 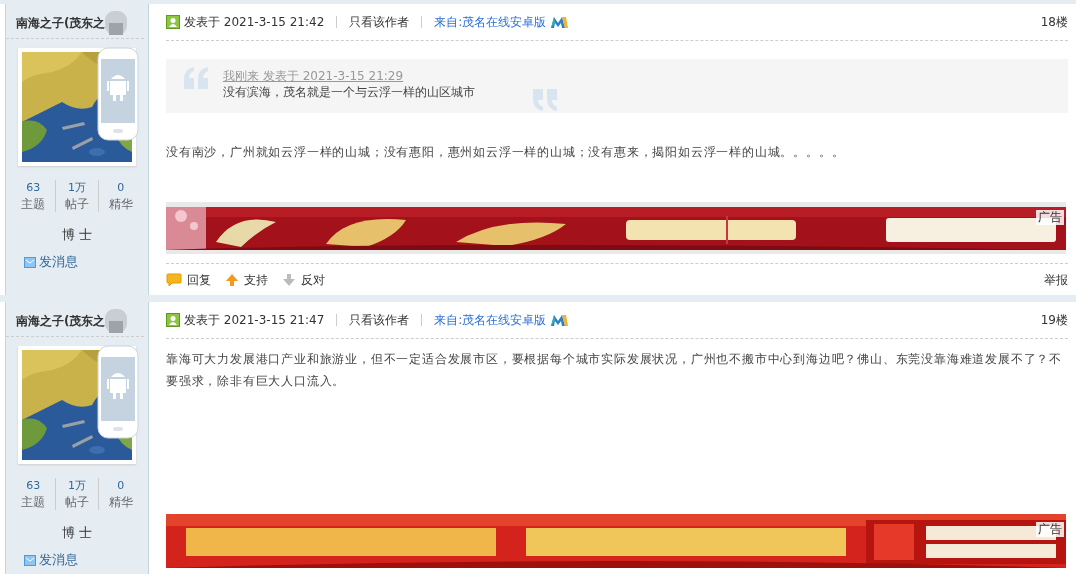 I want to click on post-time: 发表于 2021-3-15 21:42, so click(x=254, y=22).